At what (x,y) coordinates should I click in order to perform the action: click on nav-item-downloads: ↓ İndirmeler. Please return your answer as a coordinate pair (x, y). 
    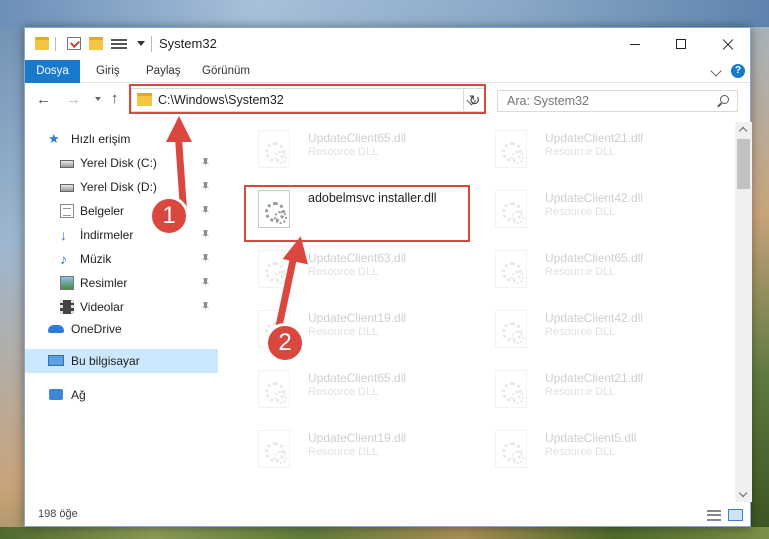
    Looking at the image, I should click on (121, 235).